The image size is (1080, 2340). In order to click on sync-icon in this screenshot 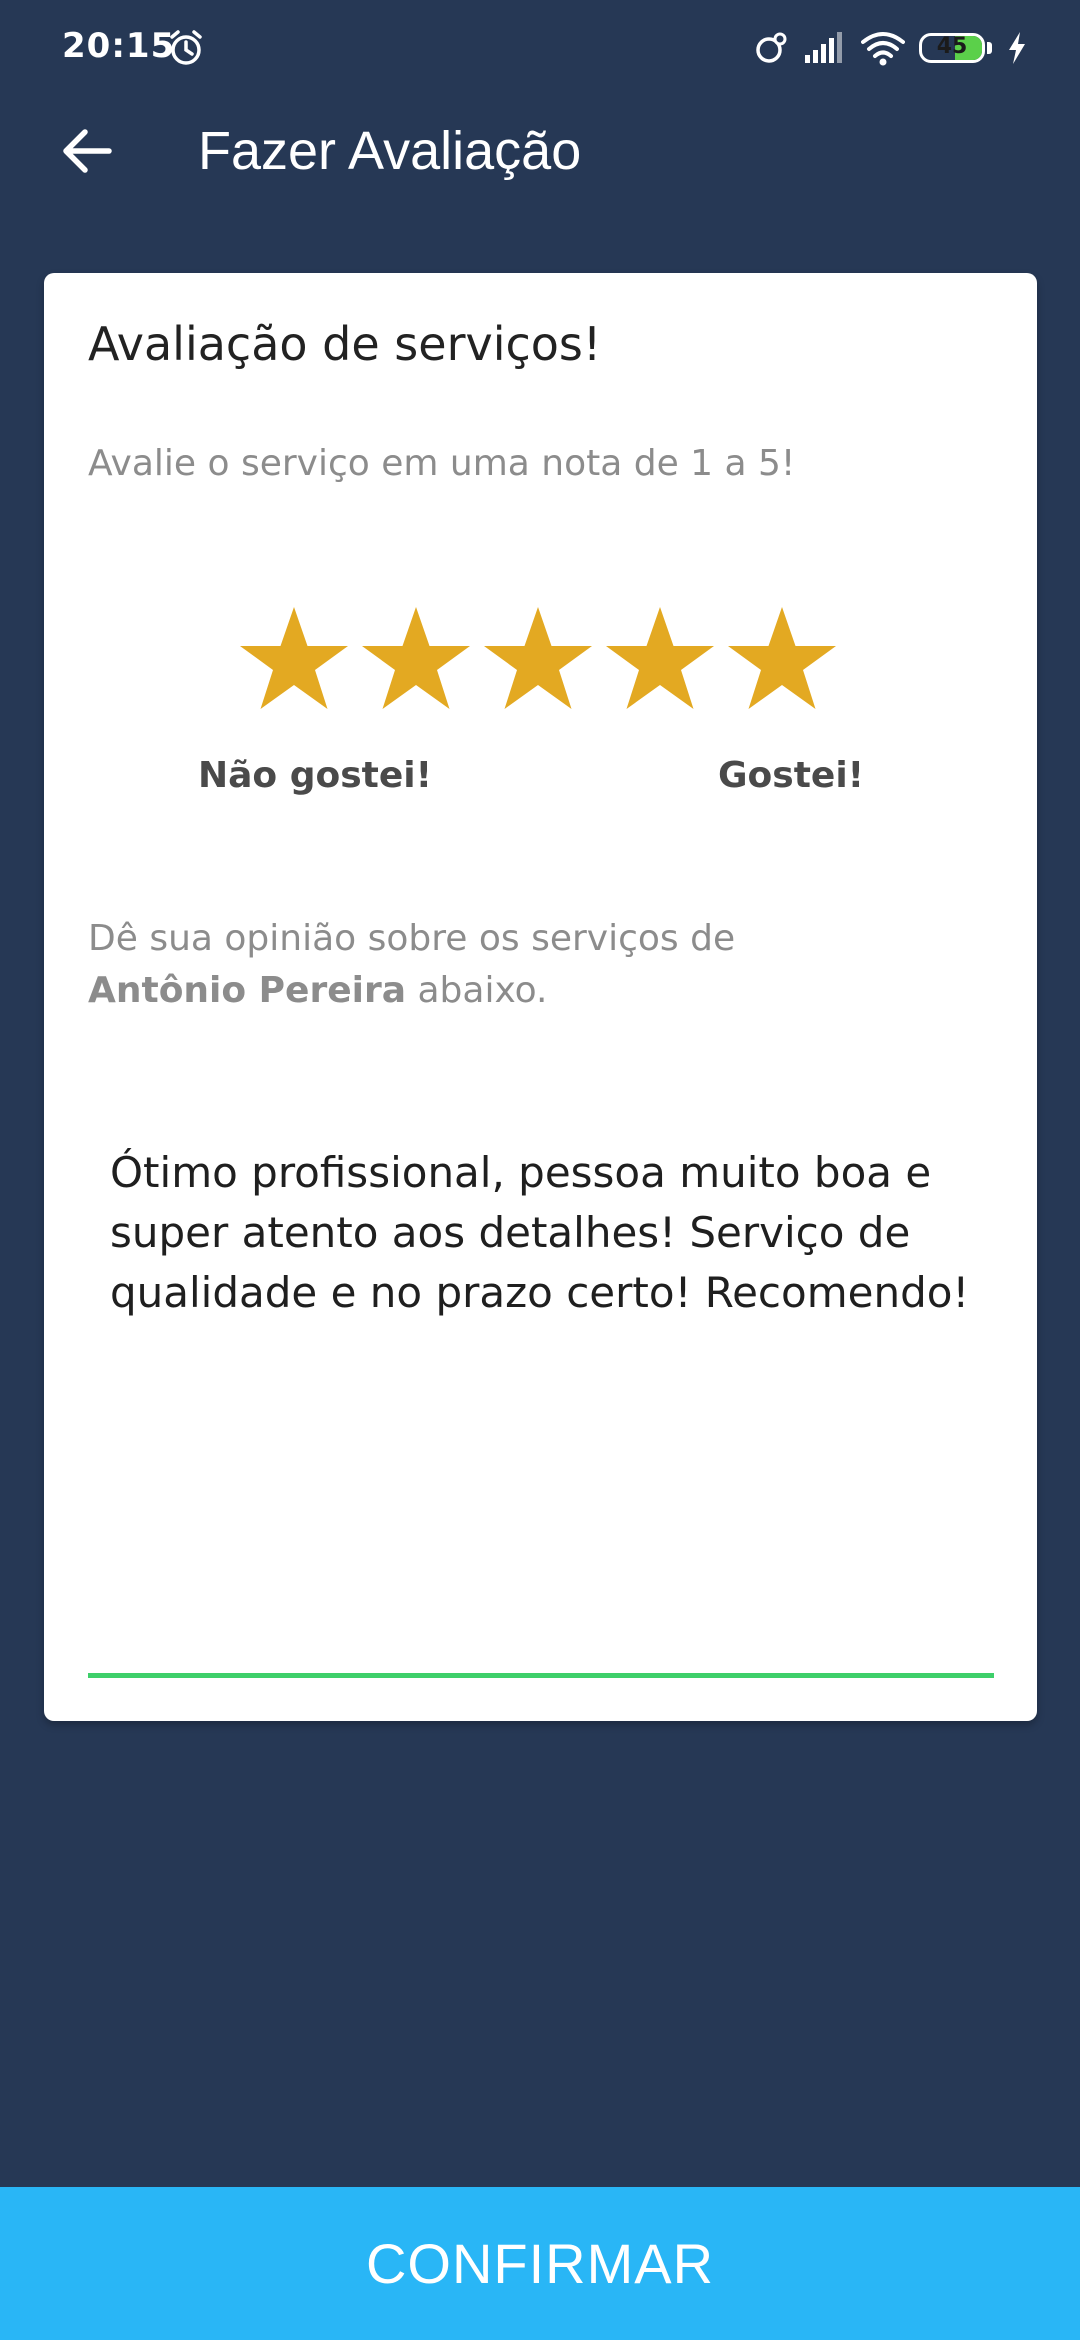, I will do `click(771, 48)`.